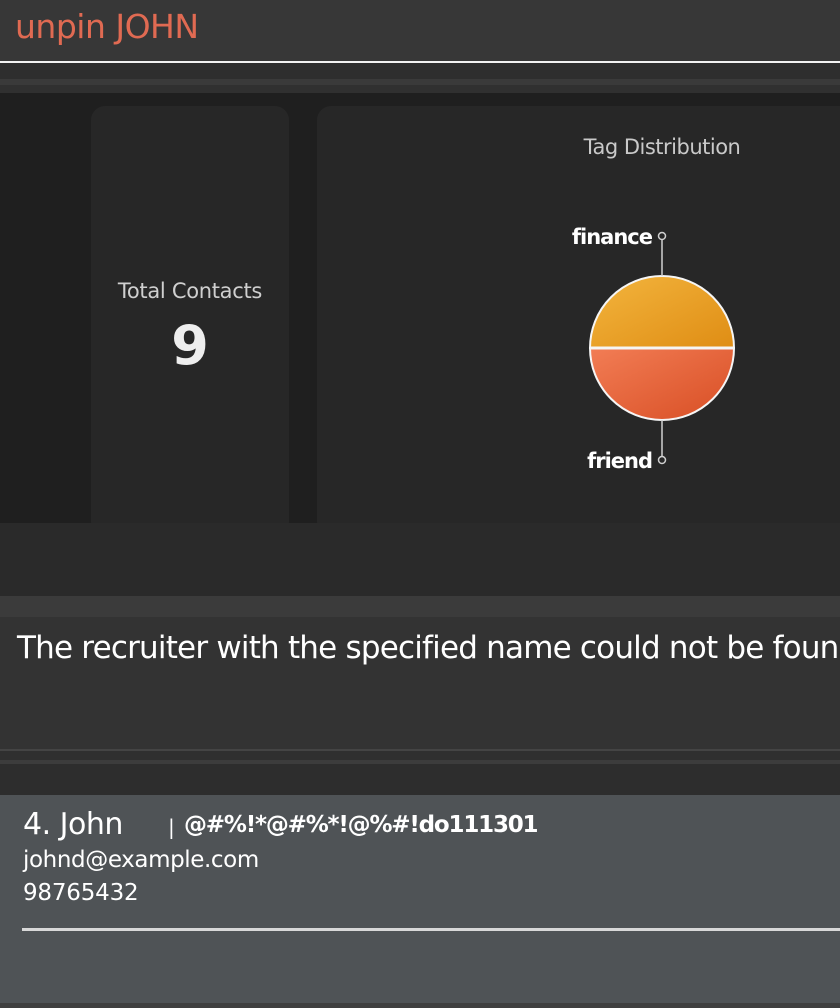  I want to click on pie-label-finance: finance, so click(612, 237).